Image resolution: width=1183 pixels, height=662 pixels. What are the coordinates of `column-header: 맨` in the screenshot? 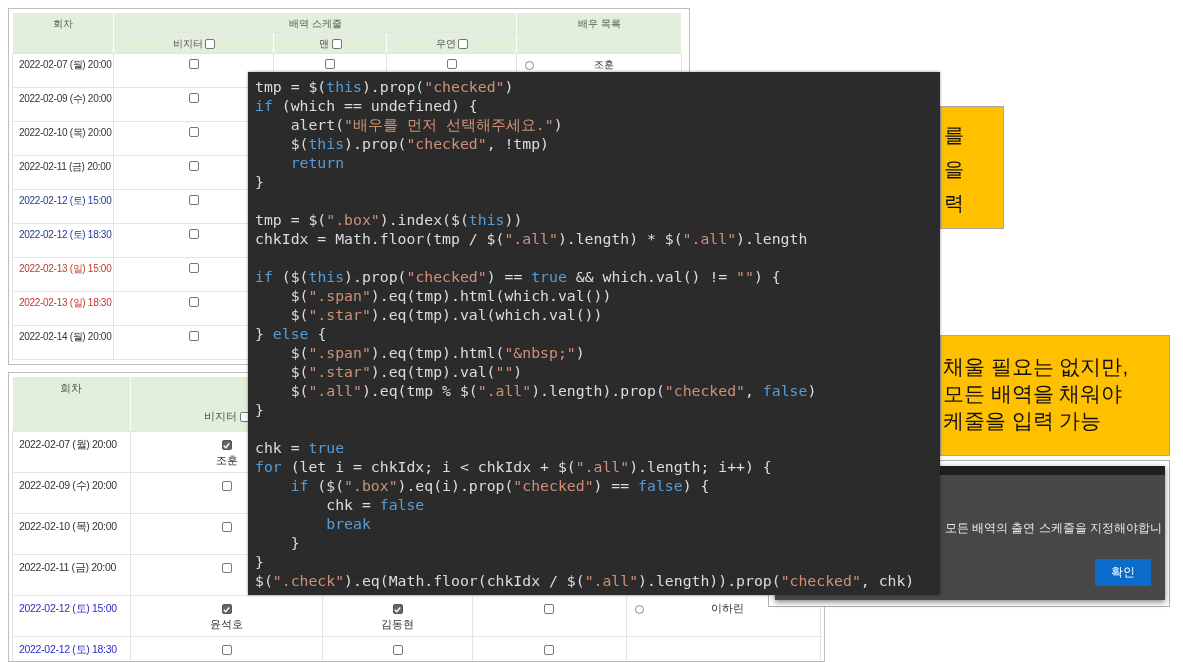 It's located at (324, 43).